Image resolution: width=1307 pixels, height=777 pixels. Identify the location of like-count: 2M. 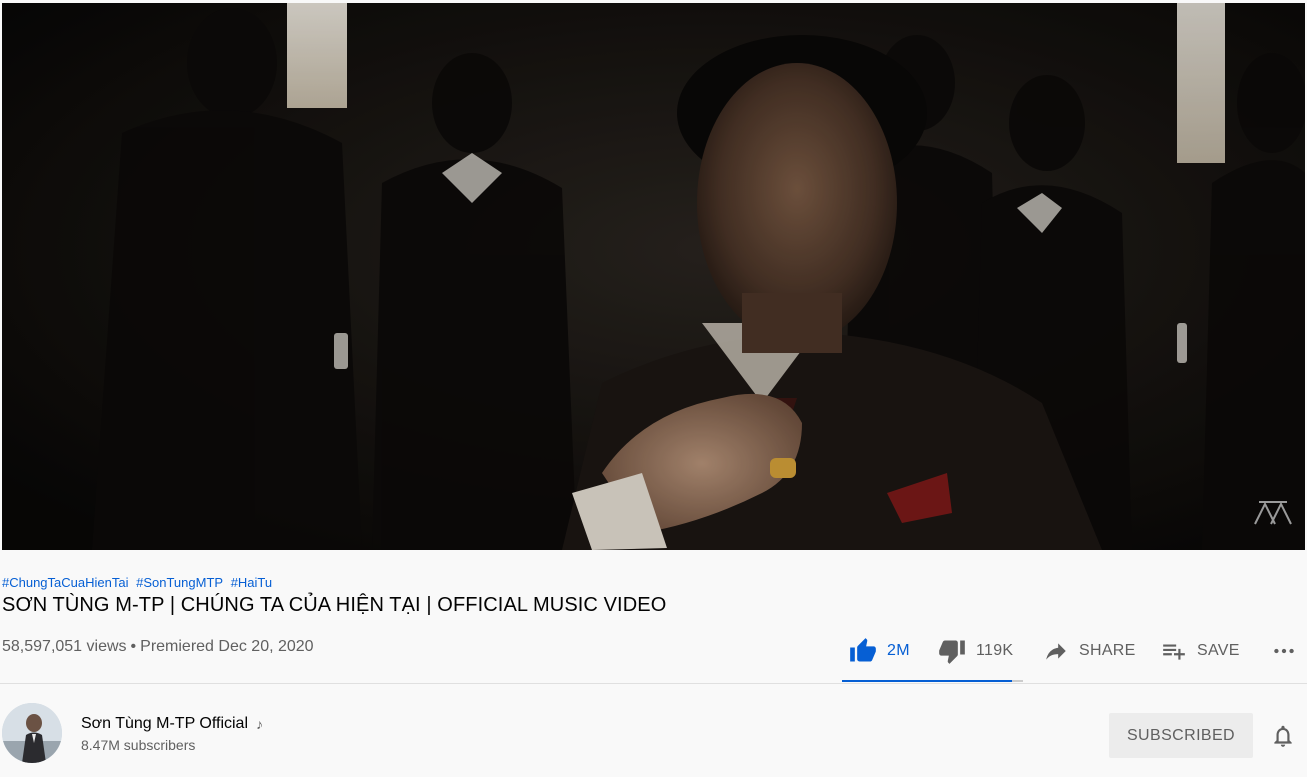
(898, 650).